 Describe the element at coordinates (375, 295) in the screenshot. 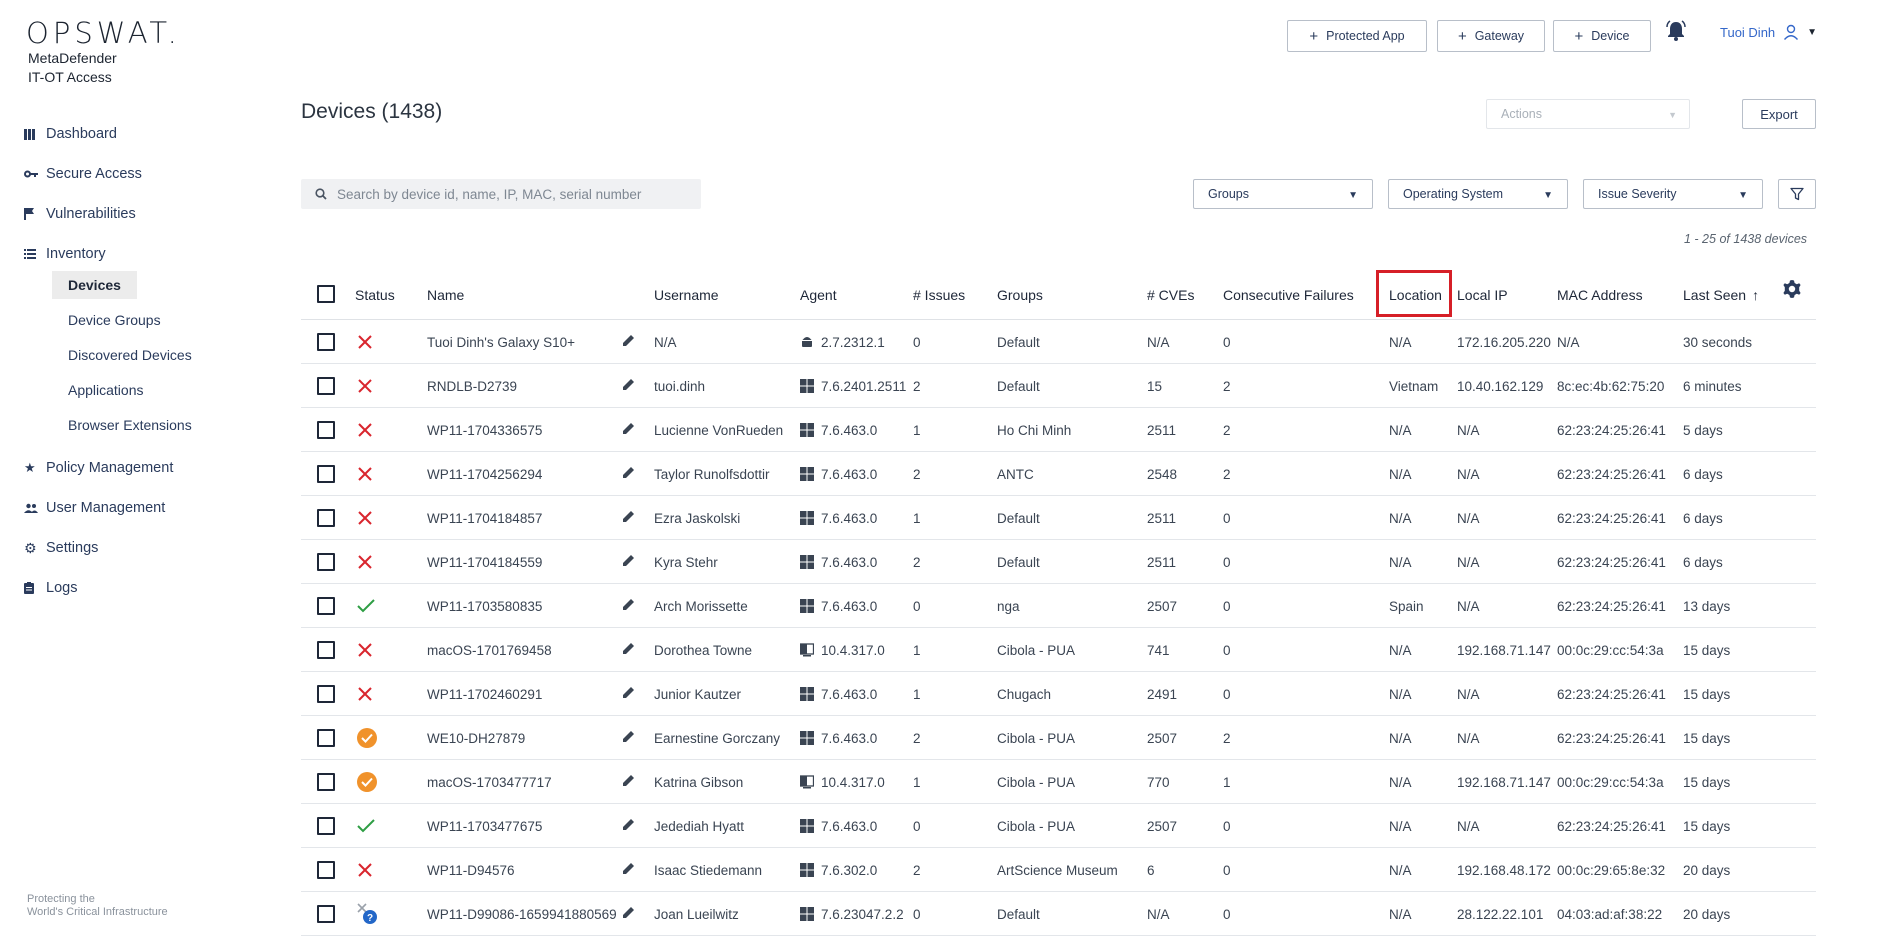

I see `column-header-status: Status` at that location.